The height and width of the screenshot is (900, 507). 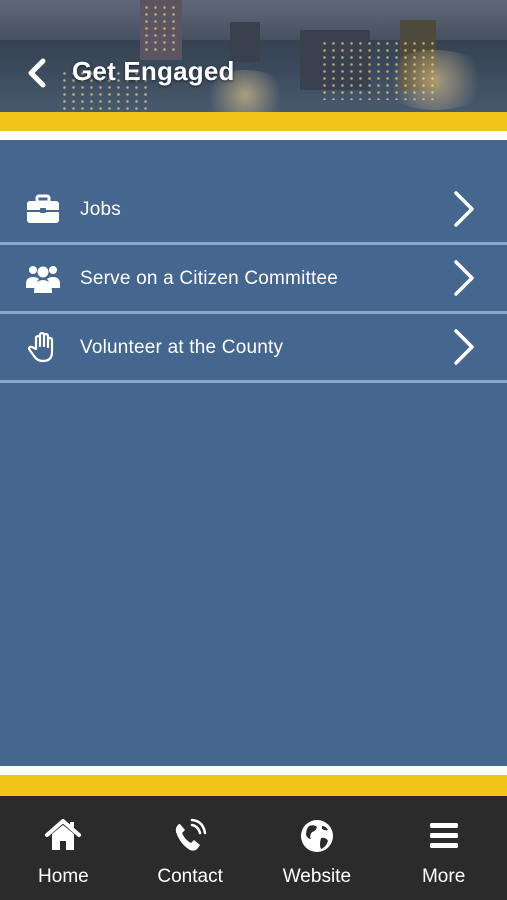 What do you see at coordinates (161, 29) in the screenshot?
I see `skyline-lights` at bounding box center [161, 29].